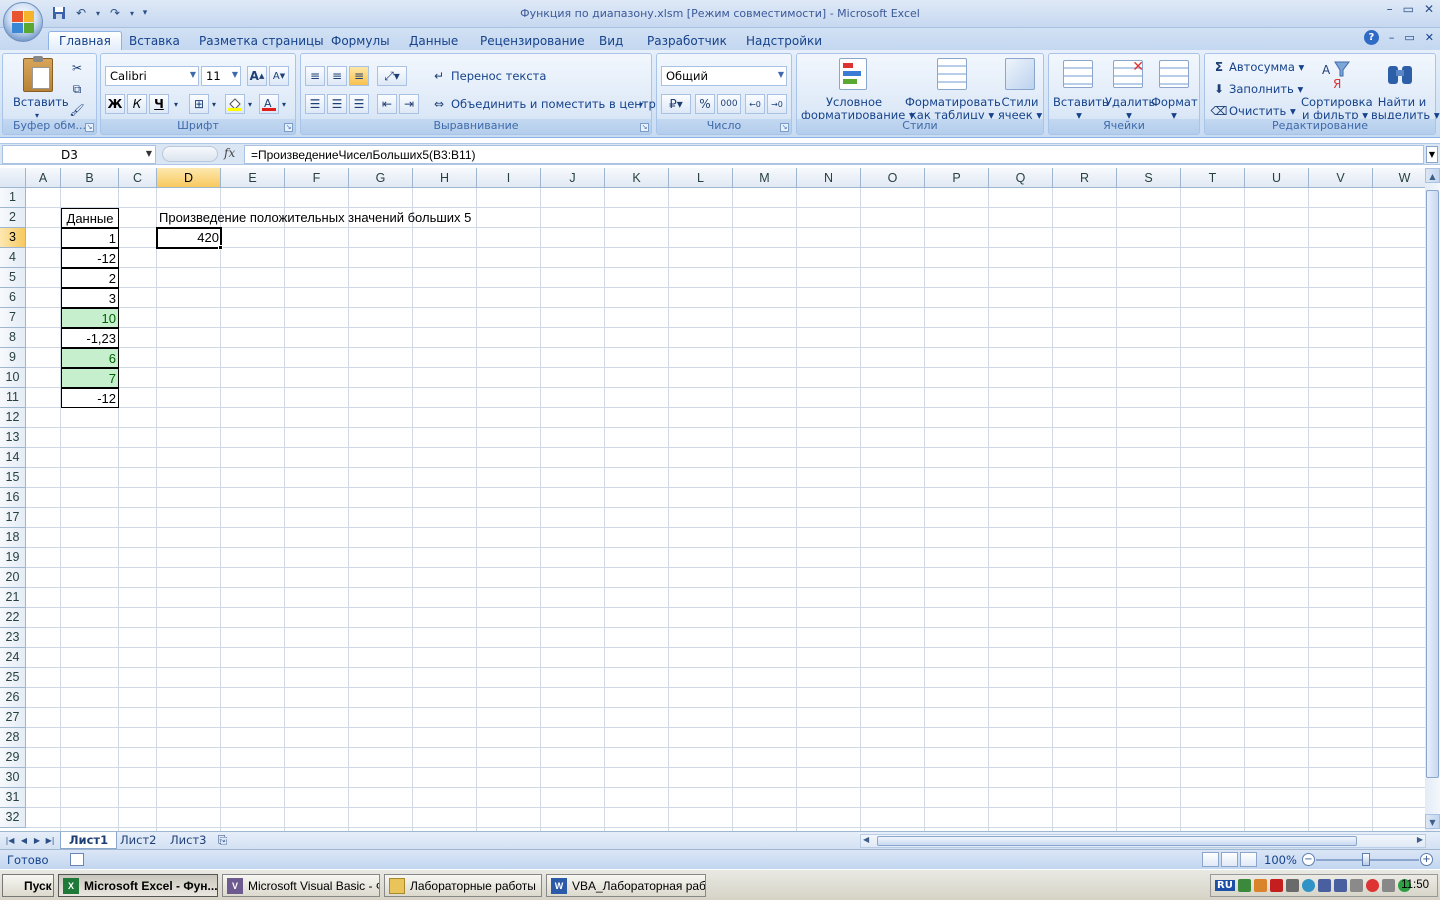 This screenshot has width=1440, height=900. I want to click on cell-b3: 1, so click(90, 238).